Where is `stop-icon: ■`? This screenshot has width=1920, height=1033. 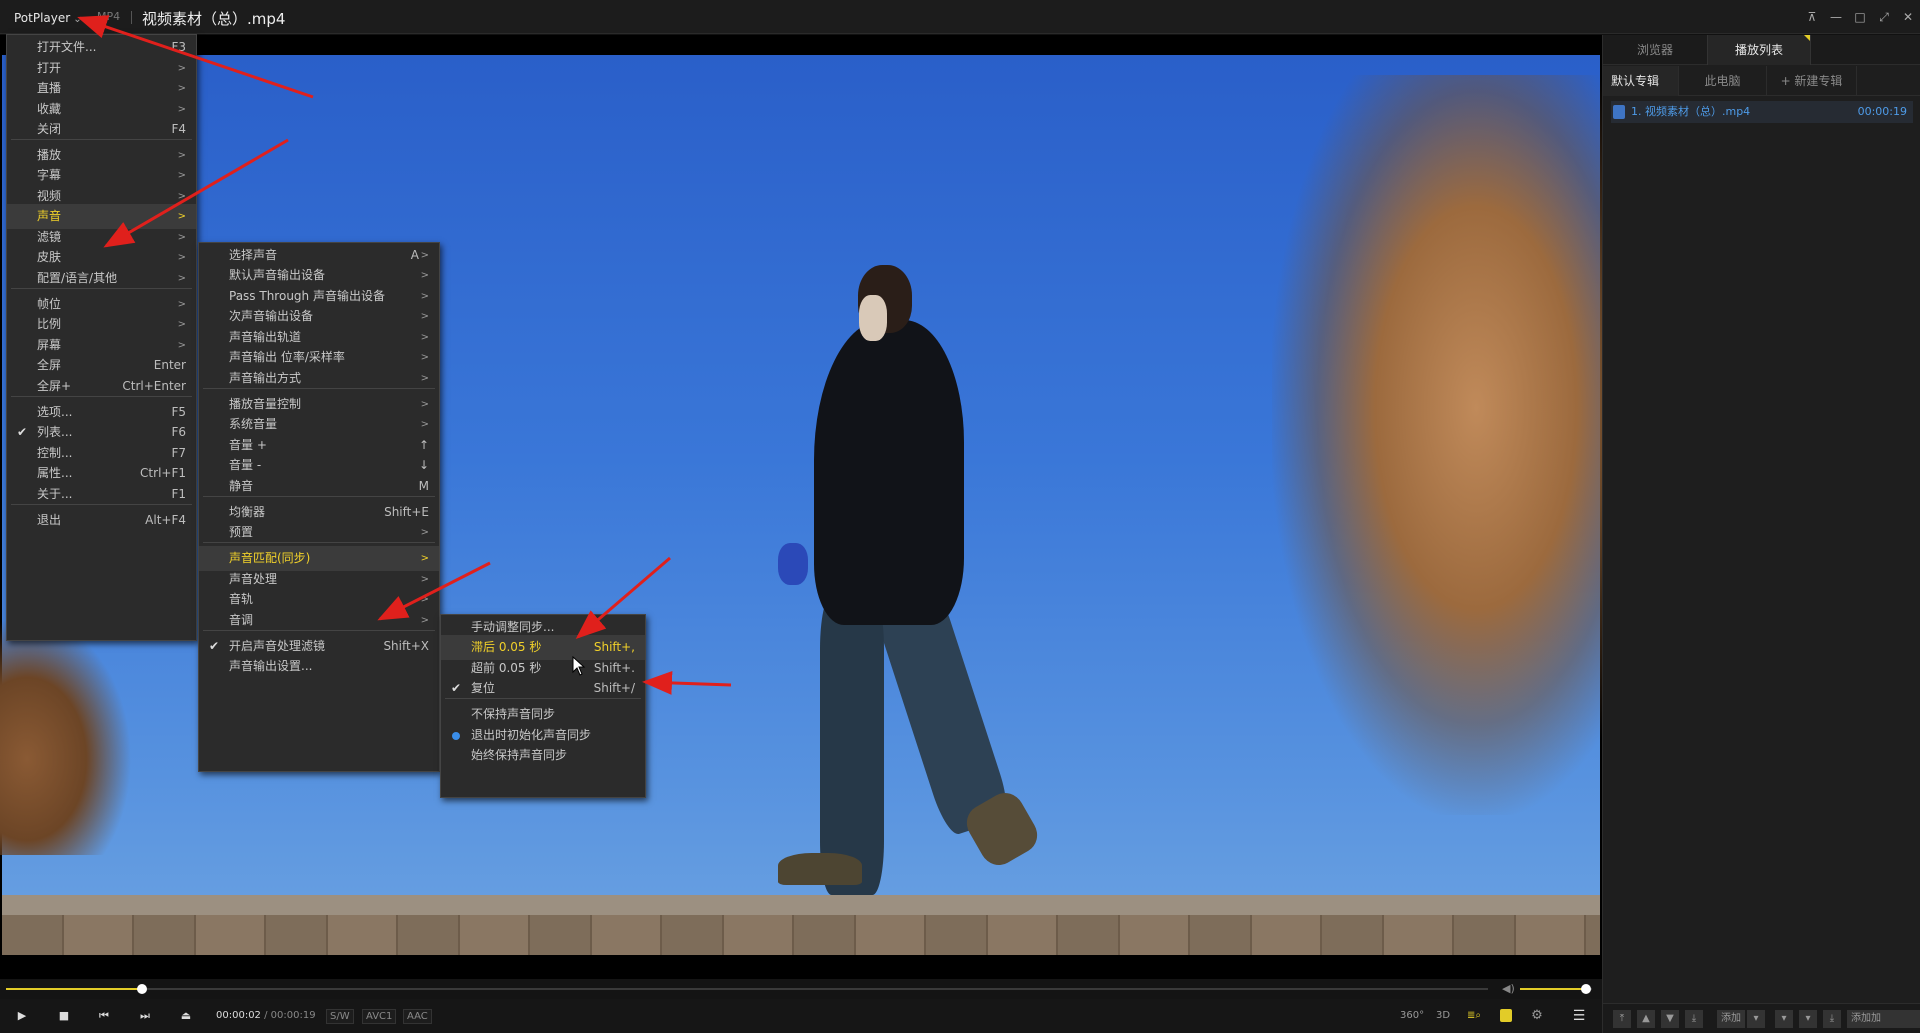 stop-icon: ■ is located at coordinates (64, 1016).